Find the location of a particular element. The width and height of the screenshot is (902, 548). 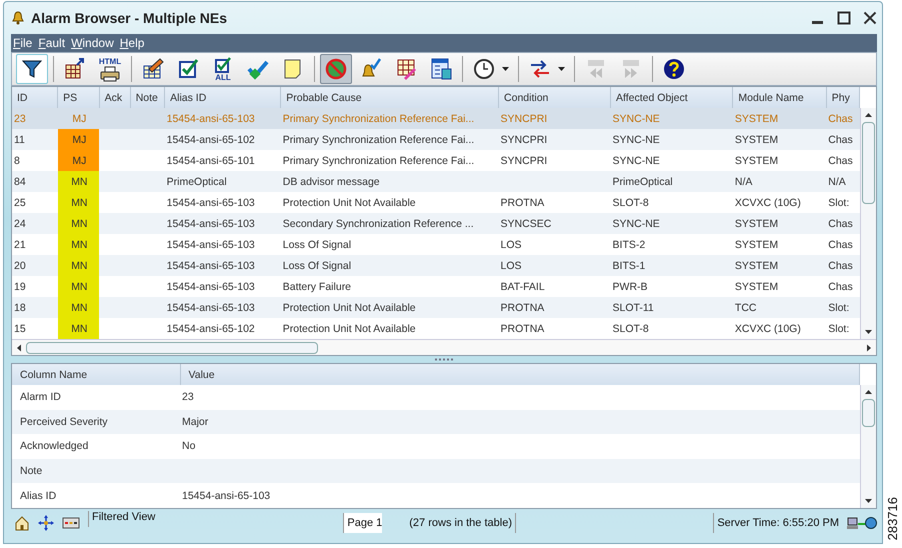

table-cell: Protection Unit Not Available is located at coordinates (389, 328).